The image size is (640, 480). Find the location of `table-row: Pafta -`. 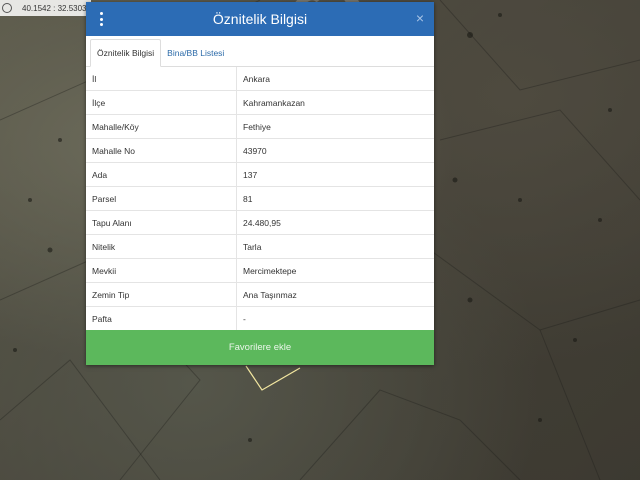

table-row: Pafta - is located at coordinates (260, 318).